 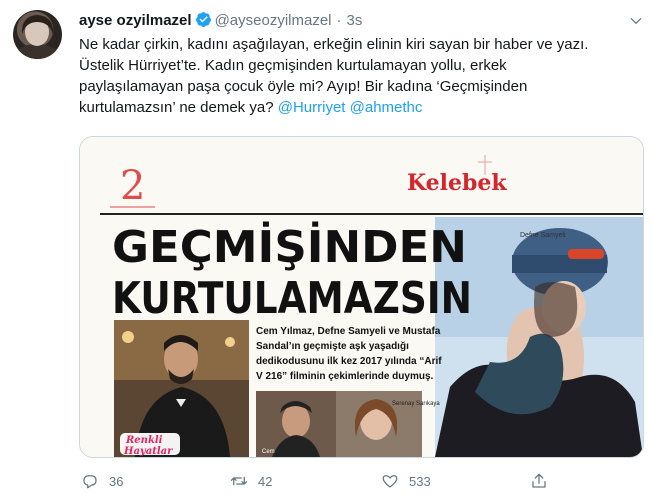 I want to click on retweet-button: 42, so click(x=251, y=481).